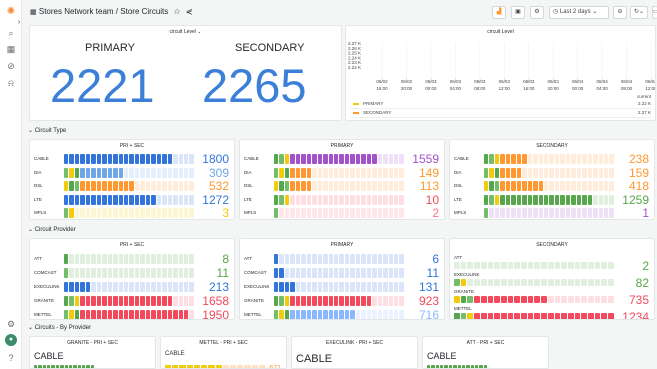 Image resolution: width=657 pixels, height=369 pixels. What do you see at coordinates (654, 12) in the screenshot?
I see `tv-mode-icon: ▭` at bounding box center [654, 12].